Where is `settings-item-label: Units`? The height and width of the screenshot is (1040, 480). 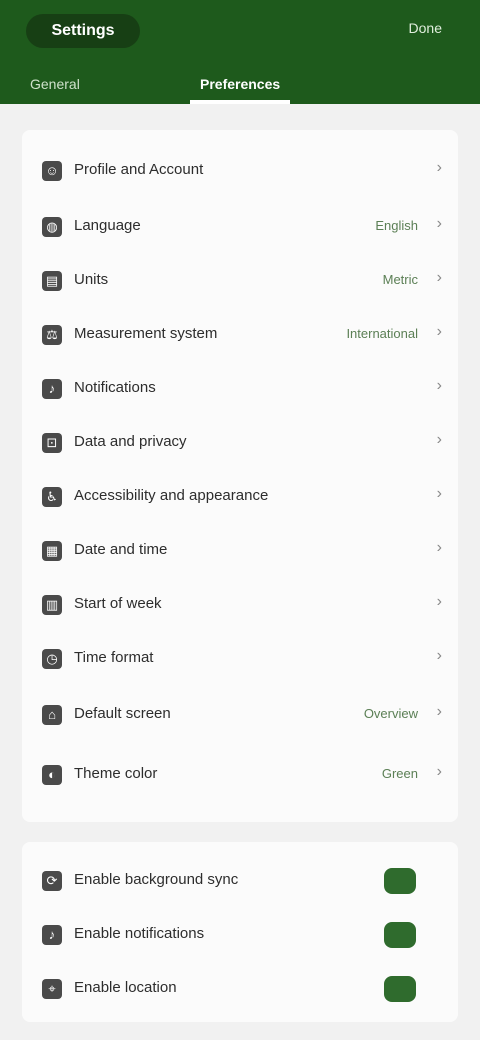 settings-item-label: Units is located at coordinates (91, 279).